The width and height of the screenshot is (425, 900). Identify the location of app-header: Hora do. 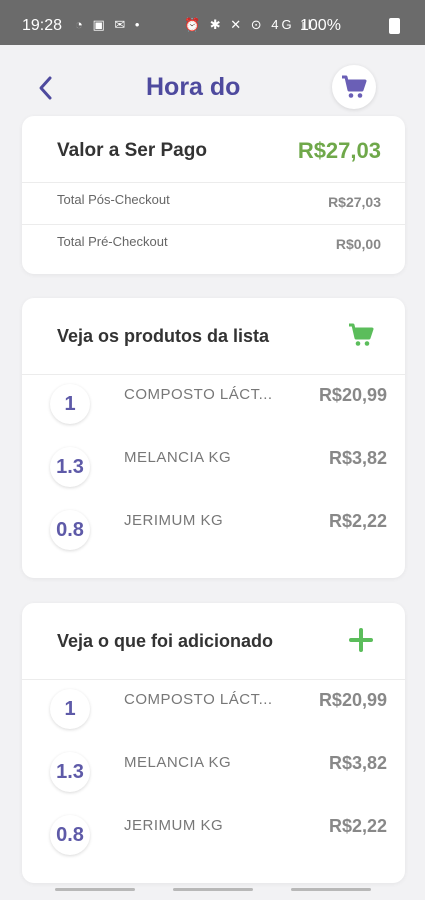
(212, 82).